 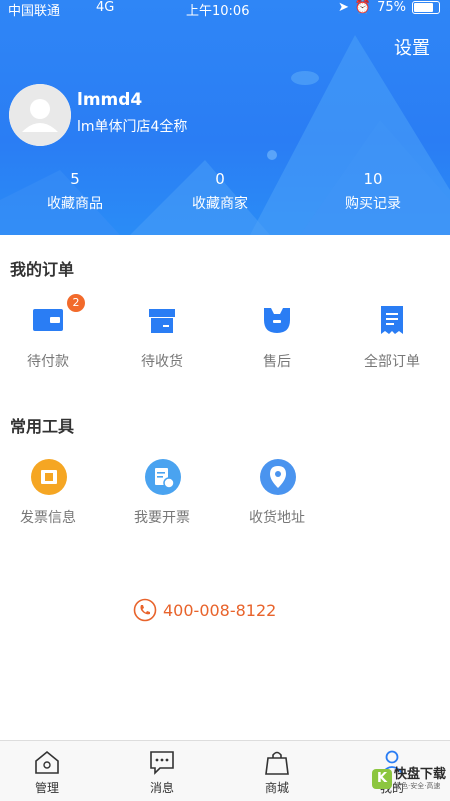 I want to click on invoice-icon, so click(x=163, y=477).